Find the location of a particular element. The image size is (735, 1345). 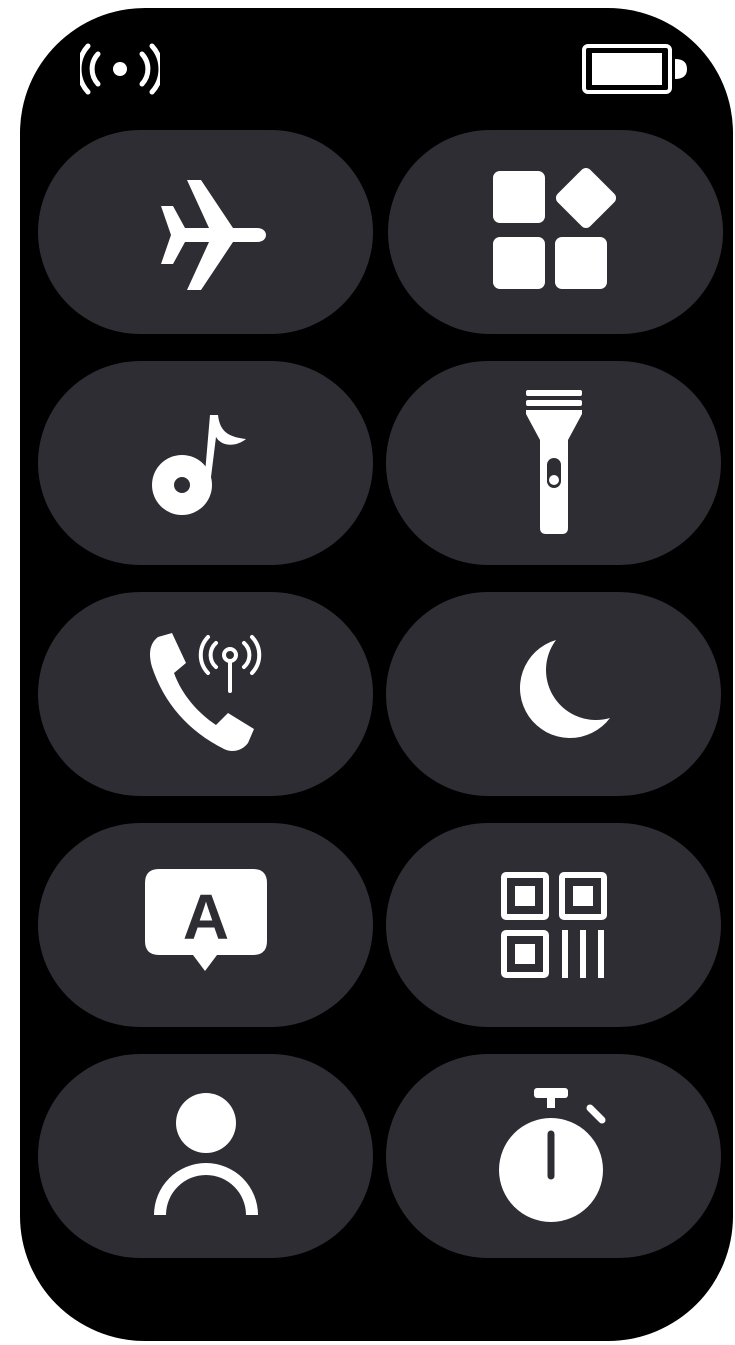

music-note-icon is located at coordinates (198, 465).